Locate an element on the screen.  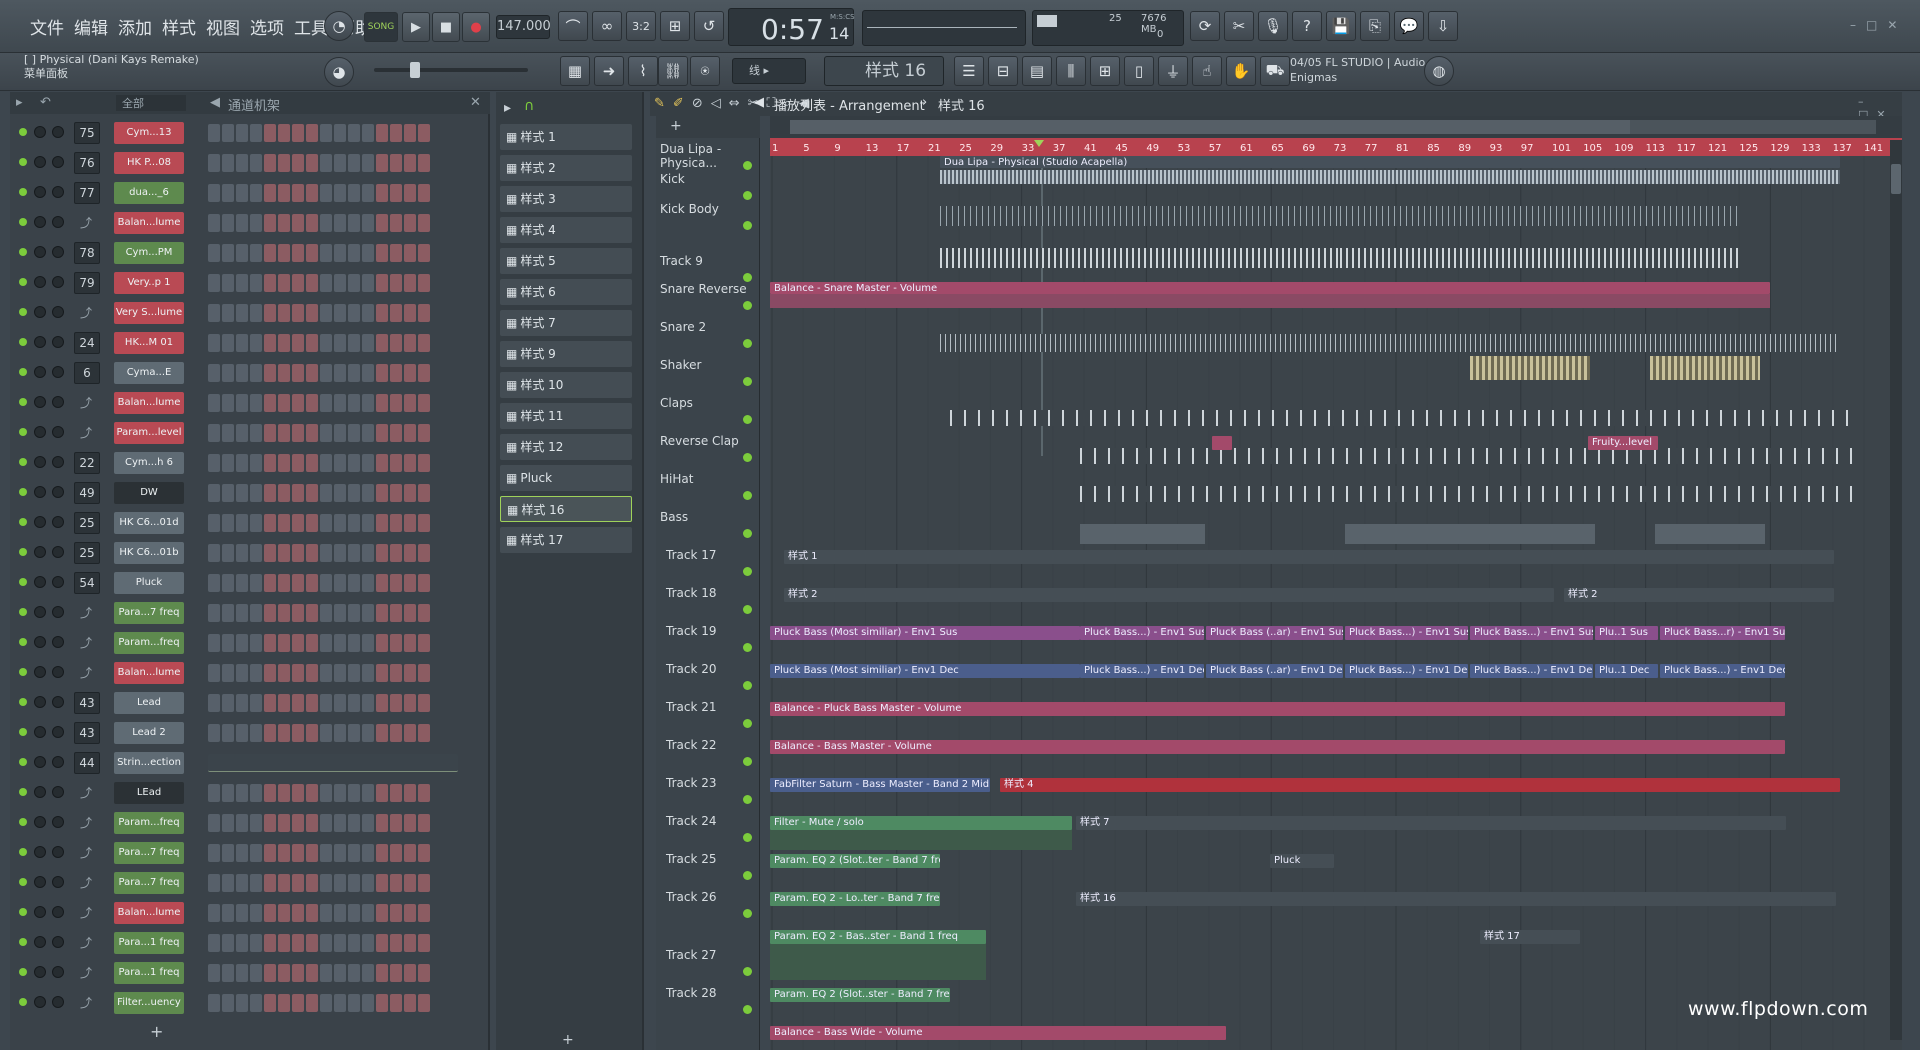
pitch-knob: ◕ is located at coordinates (339, 72).